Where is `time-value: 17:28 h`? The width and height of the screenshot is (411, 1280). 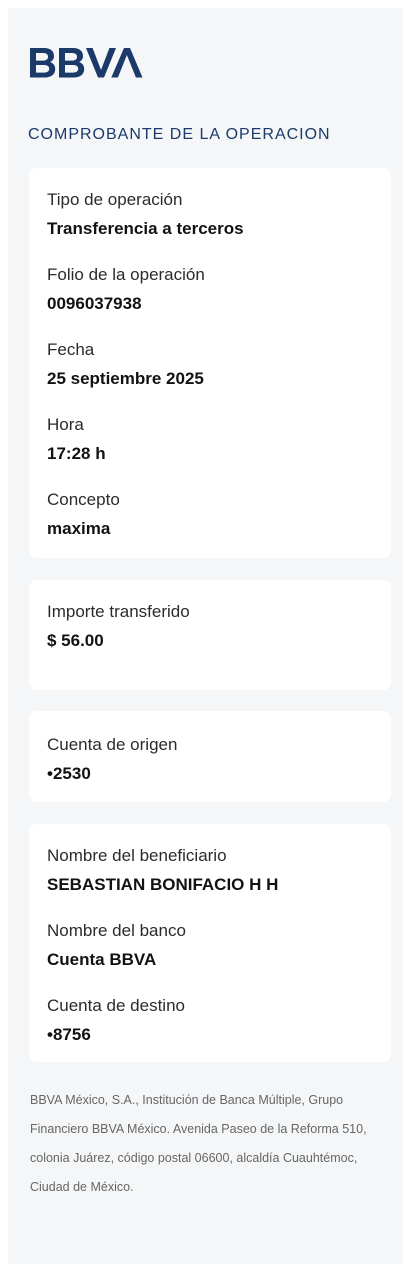 time-value: 17:28 h is located at coordinates (76, 453).